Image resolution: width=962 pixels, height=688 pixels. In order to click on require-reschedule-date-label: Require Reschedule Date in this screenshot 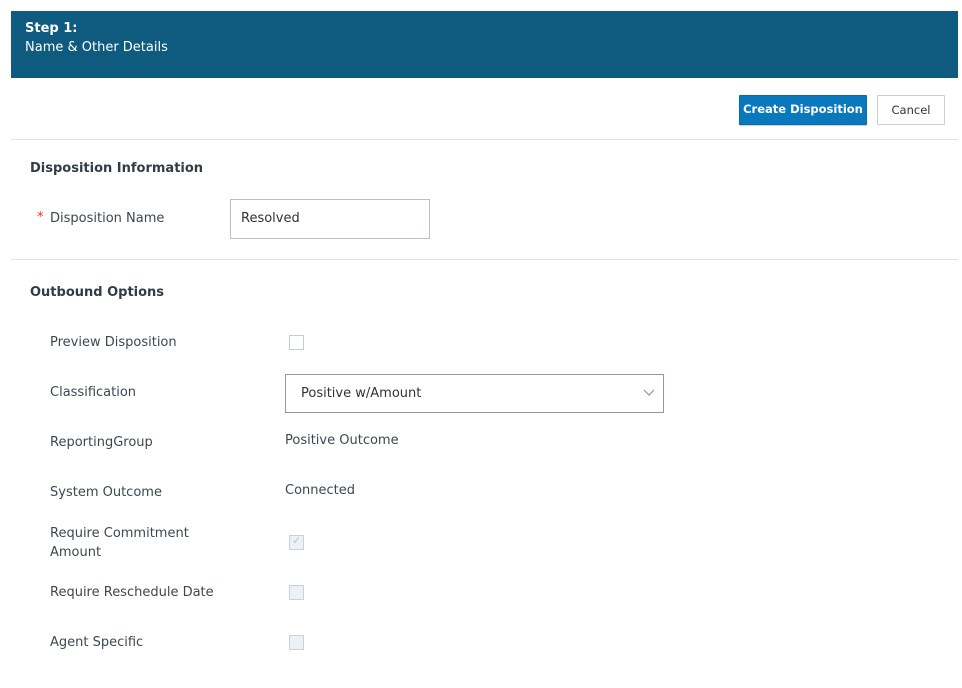, I will do `click(132, 592)`.